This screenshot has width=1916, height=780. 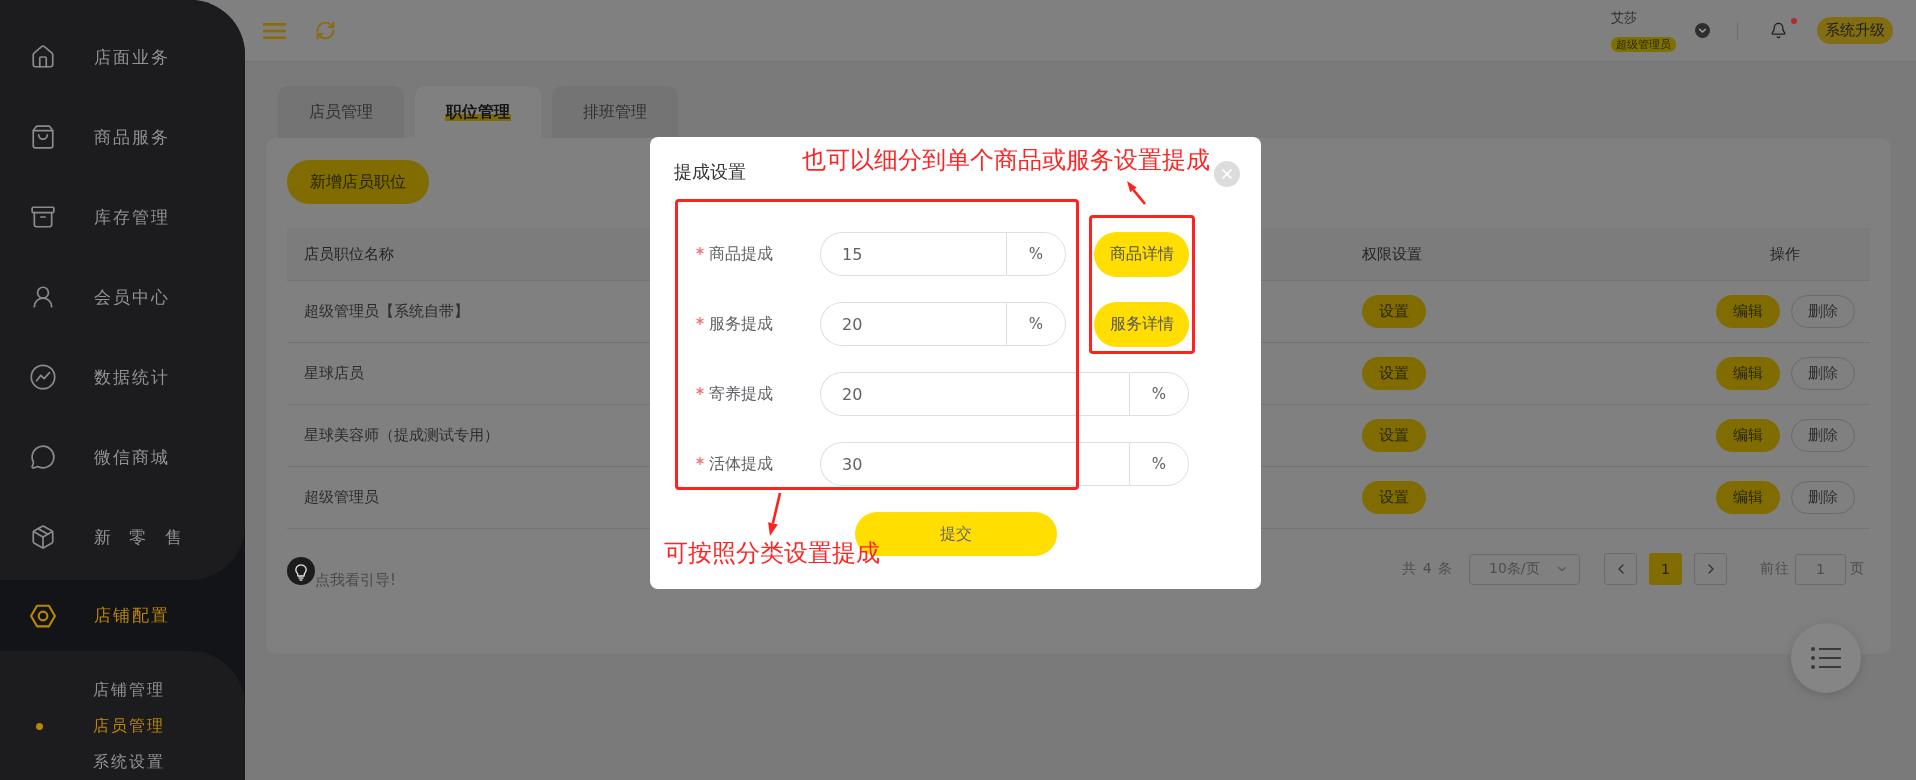 I want to click on tab: 排班管理, so click(x=615, y=112).